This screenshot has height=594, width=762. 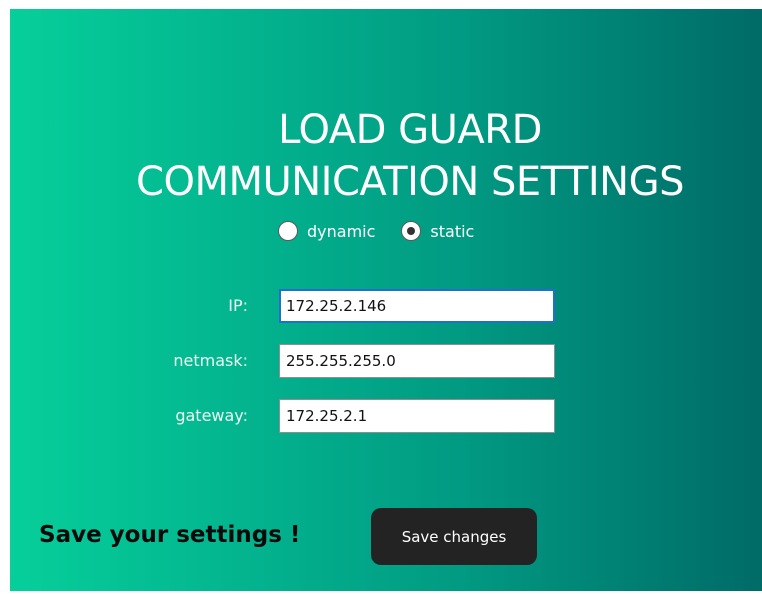 I want to click on ip-mode-radio-group: dynamic static, so click(x=376, y=231).